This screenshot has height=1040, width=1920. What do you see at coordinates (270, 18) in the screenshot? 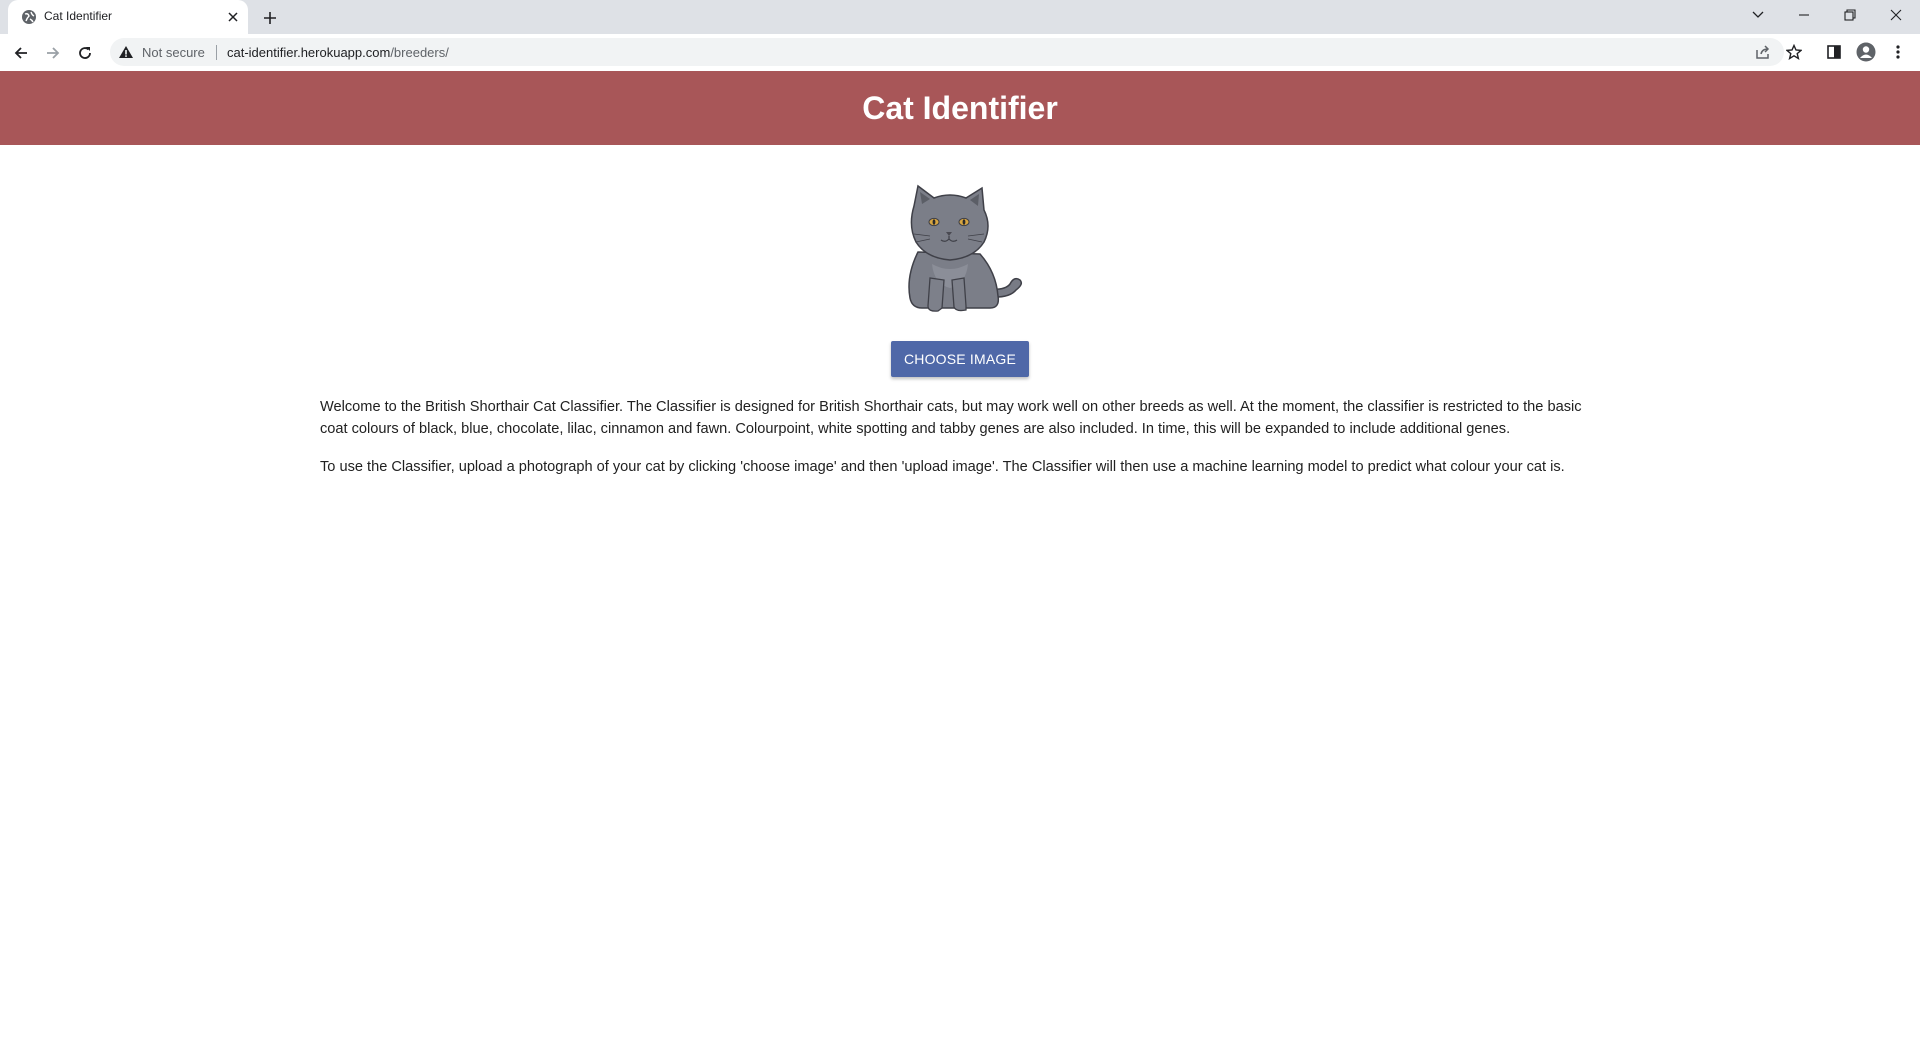
I see `plus-icon` at bounding box center [270, 18].